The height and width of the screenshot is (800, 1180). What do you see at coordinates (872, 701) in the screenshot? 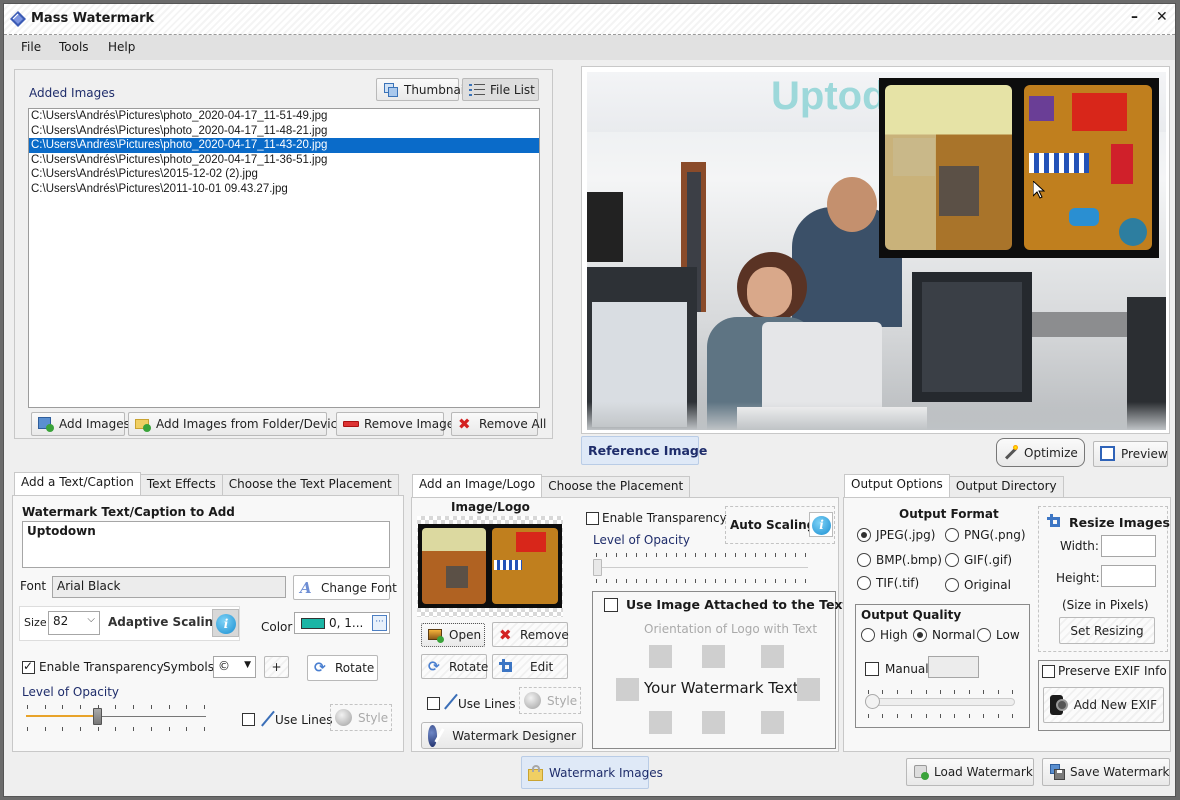
I see `quality-slider-thumb` at bounding box center [872, 701].